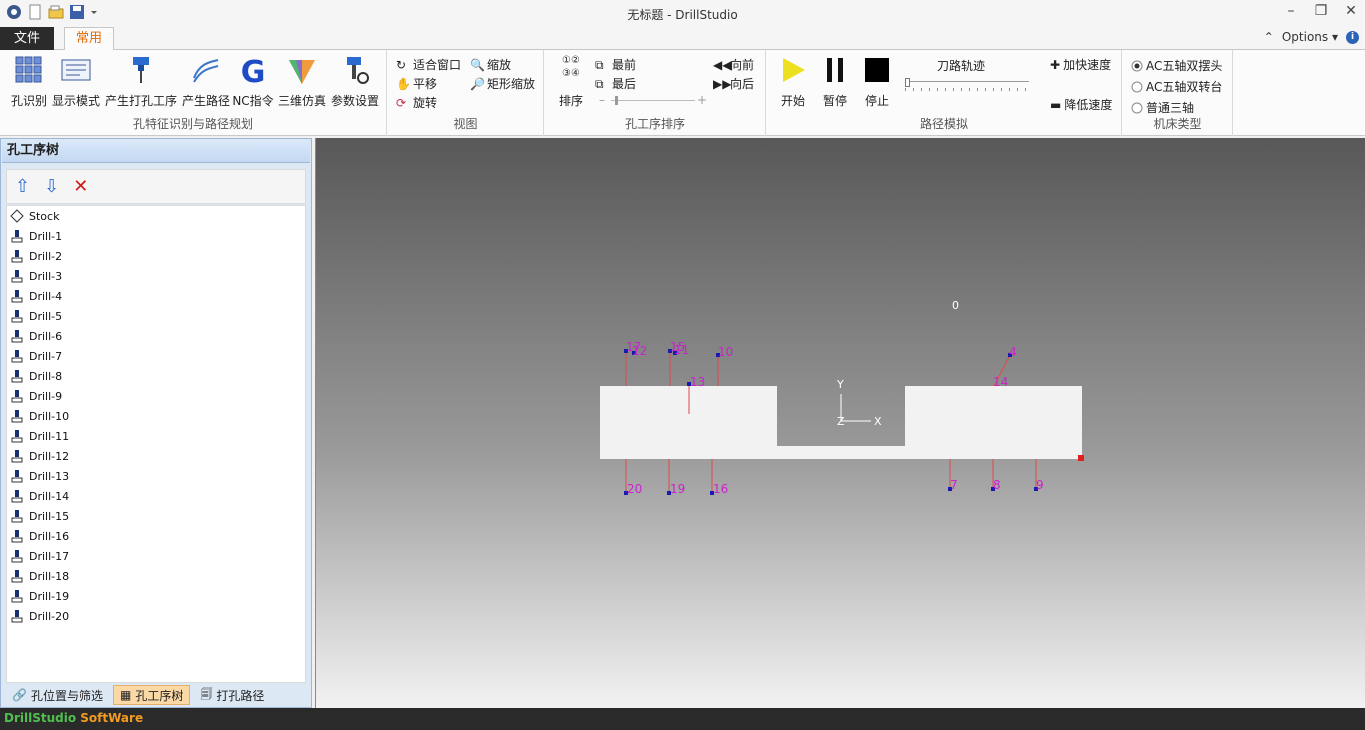  I want to click on nc-command-button: G NC指令, so click(253, 81).